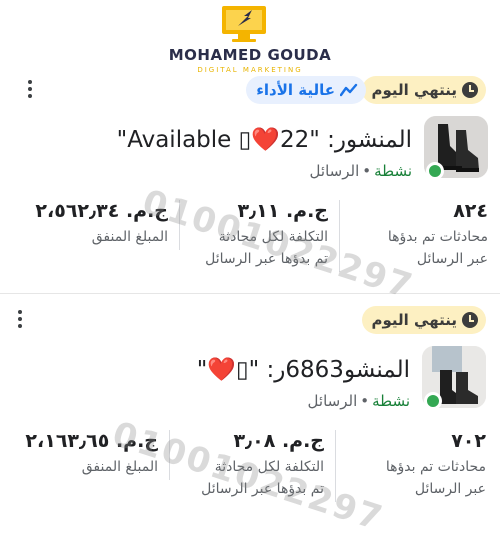  What do you see at coordinates (468, 441) in the screenshot?
I see `metric-value: ٧٠٢` at bounding box center [468, 441].